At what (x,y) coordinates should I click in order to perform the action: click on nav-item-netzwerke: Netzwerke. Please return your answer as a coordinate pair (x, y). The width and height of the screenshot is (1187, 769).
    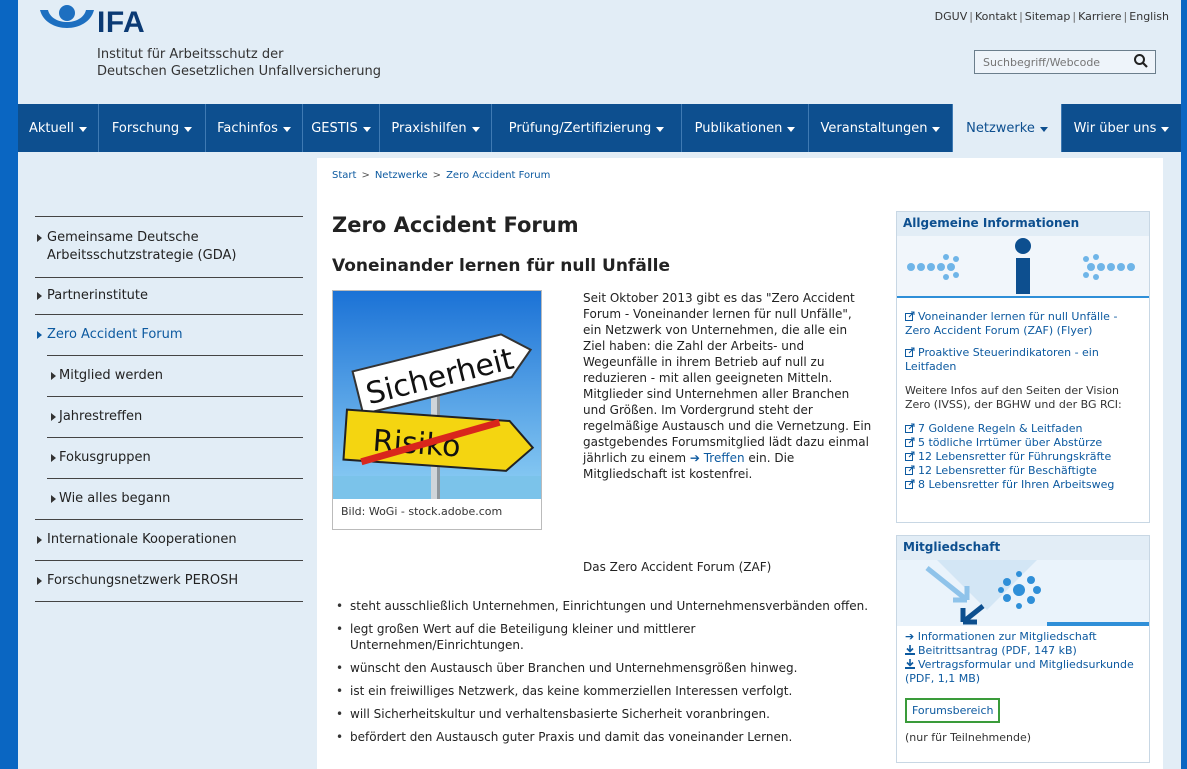
    Looking at the image, I should click on (1007, 128).